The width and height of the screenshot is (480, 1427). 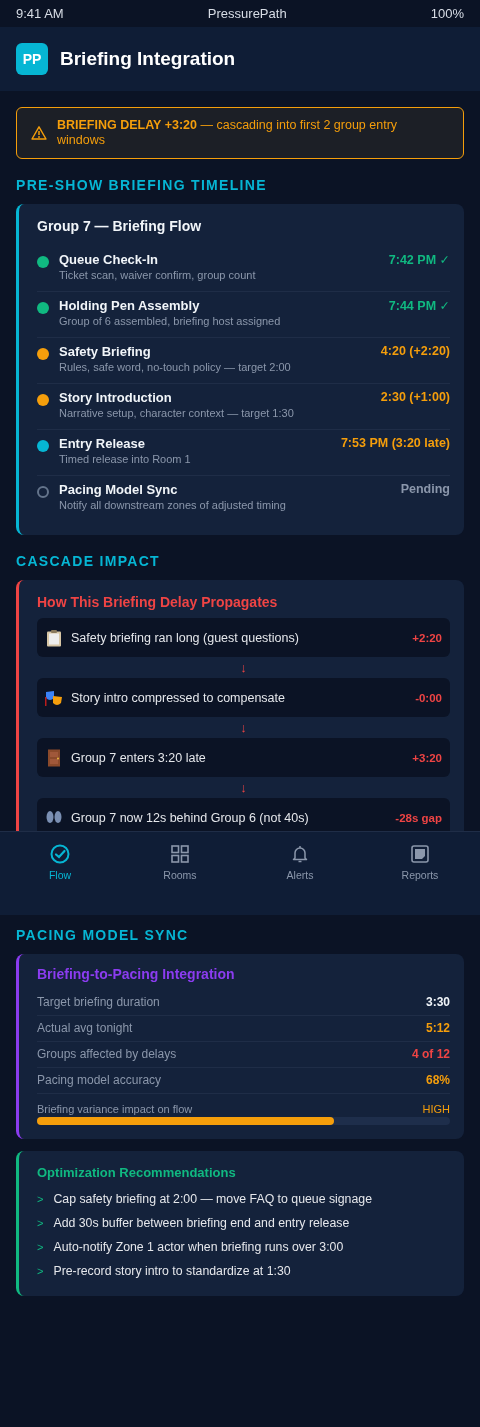 I want to click on metric-label: Pacing model accuracy, so click(x=99, y=1080).